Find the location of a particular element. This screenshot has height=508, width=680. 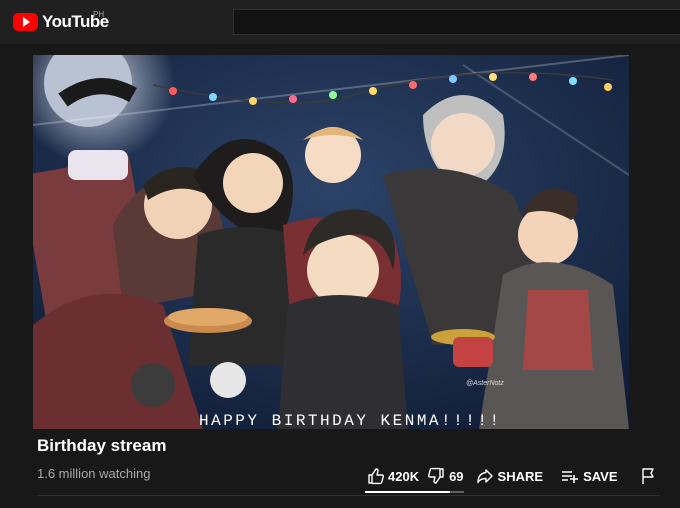

video-overlay-caption: HAPPY BIRTHDAY KENMA!!!!! is located at coordinates (350, 420).